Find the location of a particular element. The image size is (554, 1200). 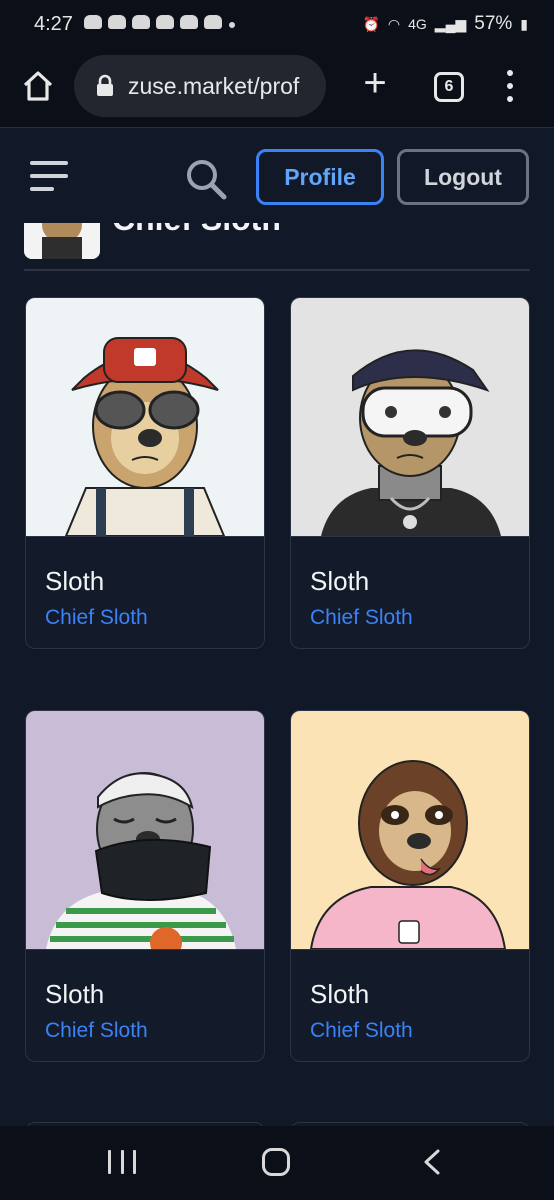

profile-button: Profile is located at coordinates (320, 177).